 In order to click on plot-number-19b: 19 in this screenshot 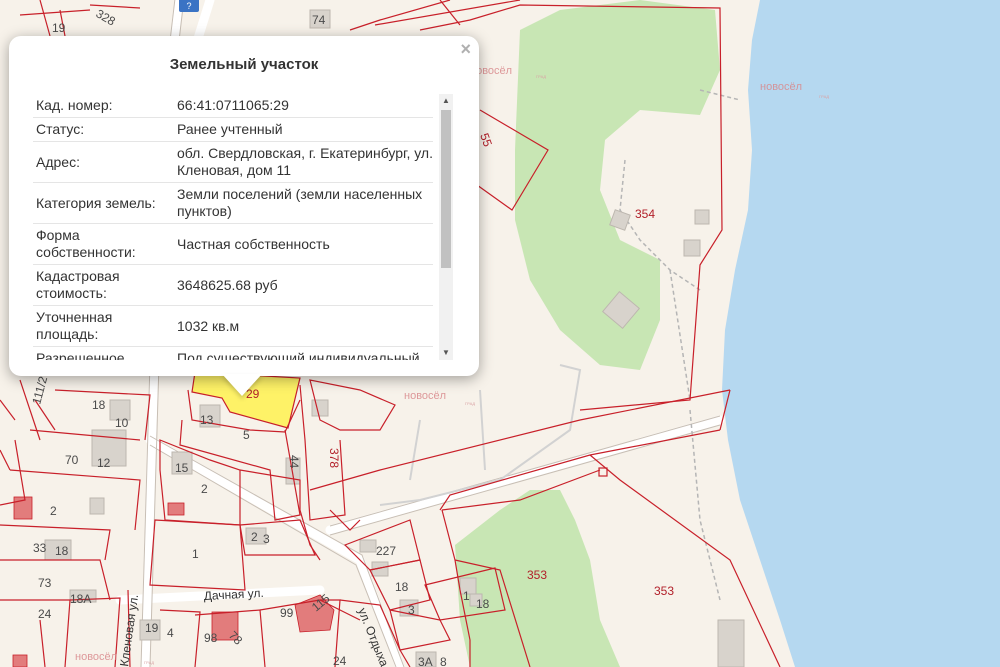, I will do `click(152, 628)`.